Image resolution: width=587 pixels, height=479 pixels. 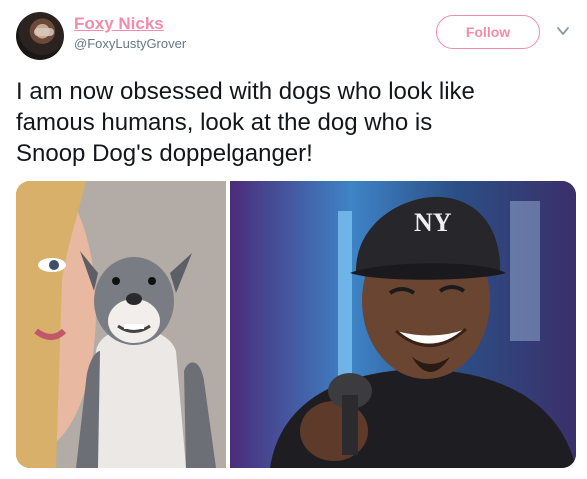 I want to click on avatar, so click(x=40, y=36).